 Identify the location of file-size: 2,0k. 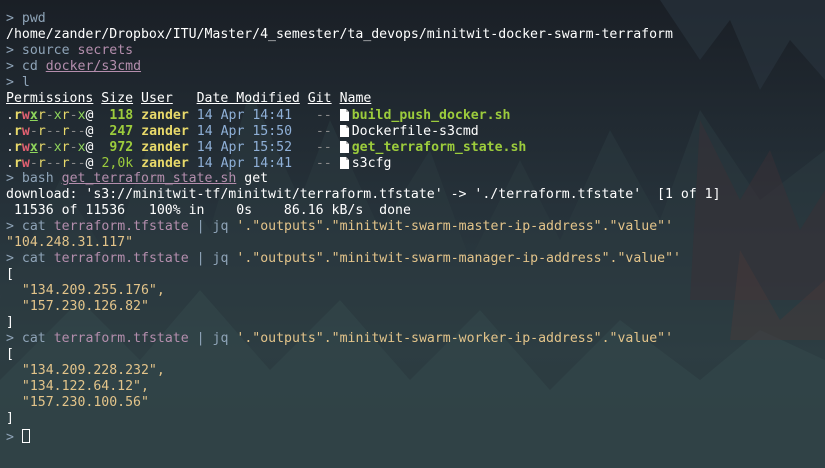
(117, 163).